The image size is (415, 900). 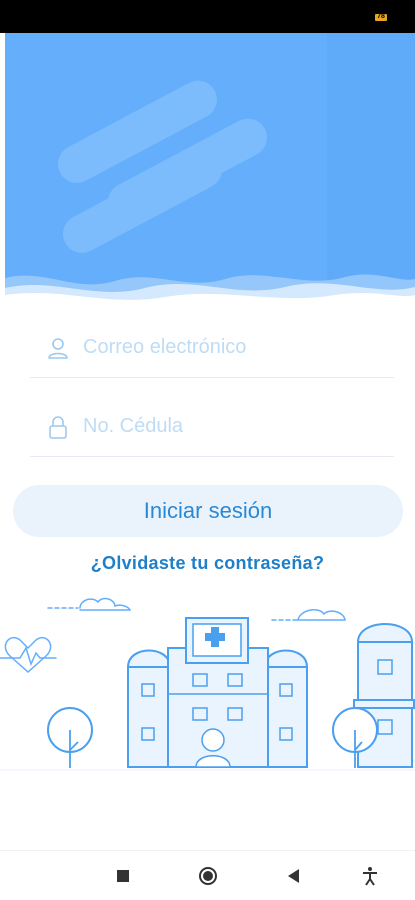 I want to click on forgot-password-link: ¿Olvidaste tu contraseña?, so click(x=207, y=563).